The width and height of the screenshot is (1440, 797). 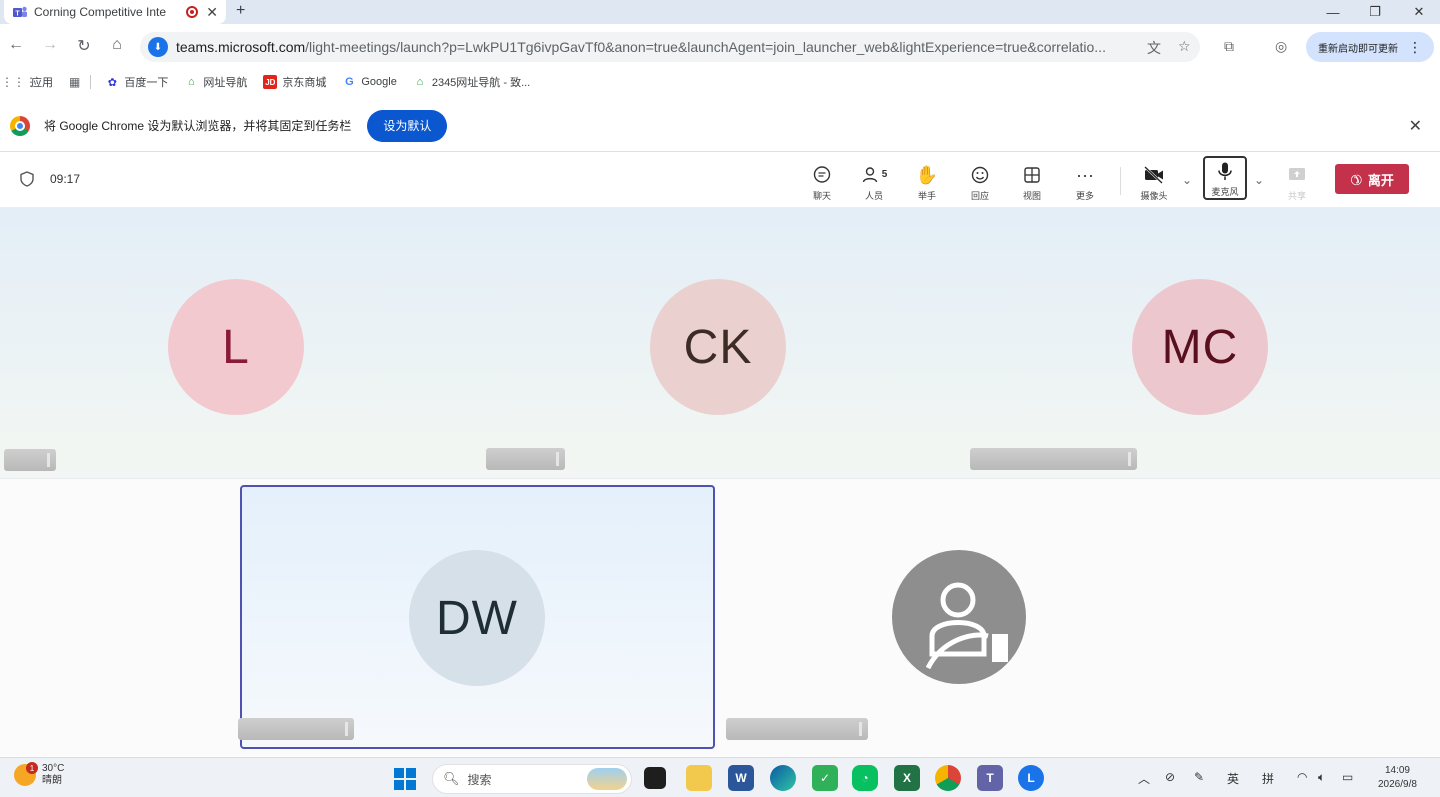 What do you see at coordinates (50, 45) in the screenshot?
I see `forward-icon: →` at bounding box center [50, 45].